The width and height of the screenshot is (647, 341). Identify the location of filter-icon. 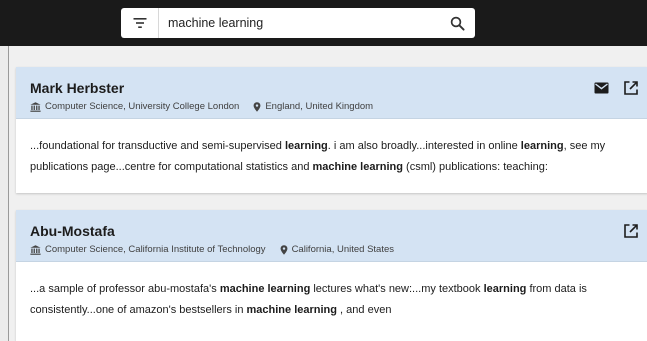
(139, 23).